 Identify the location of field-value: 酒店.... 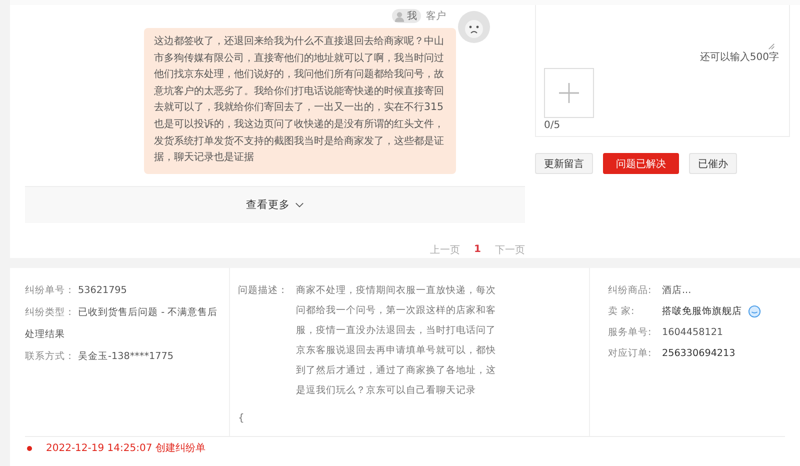
(677, 290).